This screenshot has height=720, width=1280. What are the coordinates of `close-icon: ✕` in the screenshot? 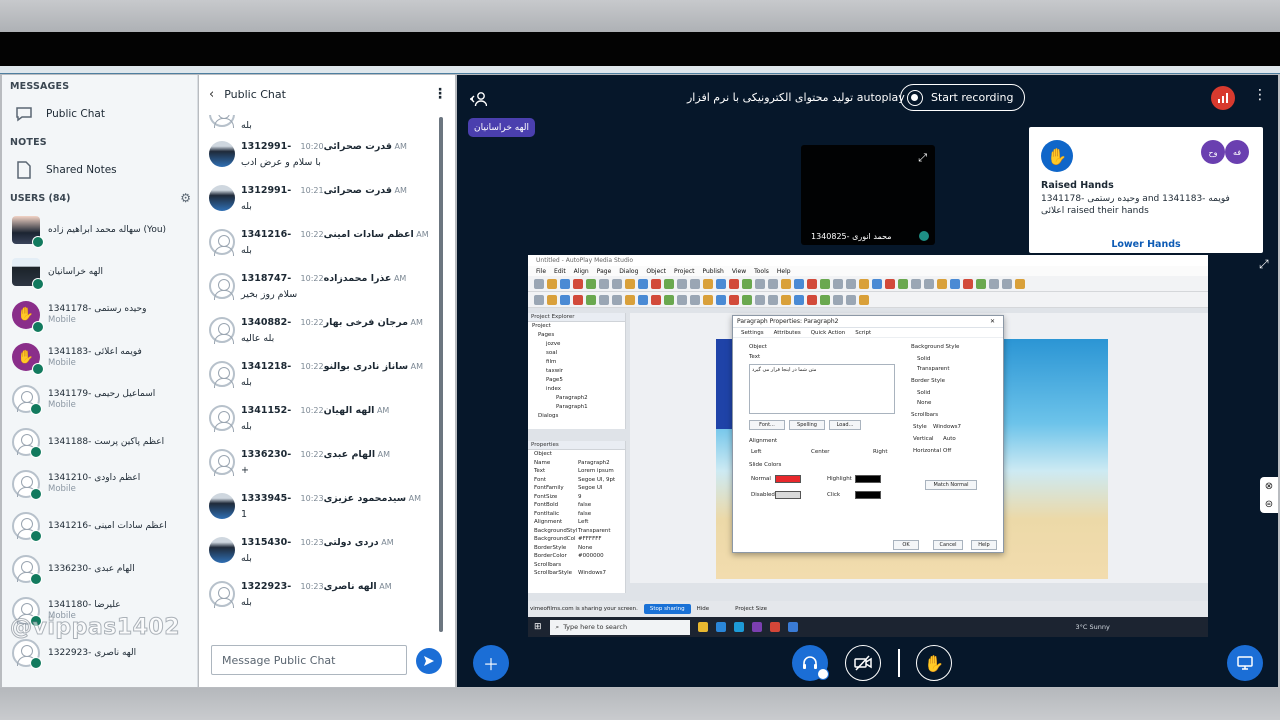 It's located at (996, 321).